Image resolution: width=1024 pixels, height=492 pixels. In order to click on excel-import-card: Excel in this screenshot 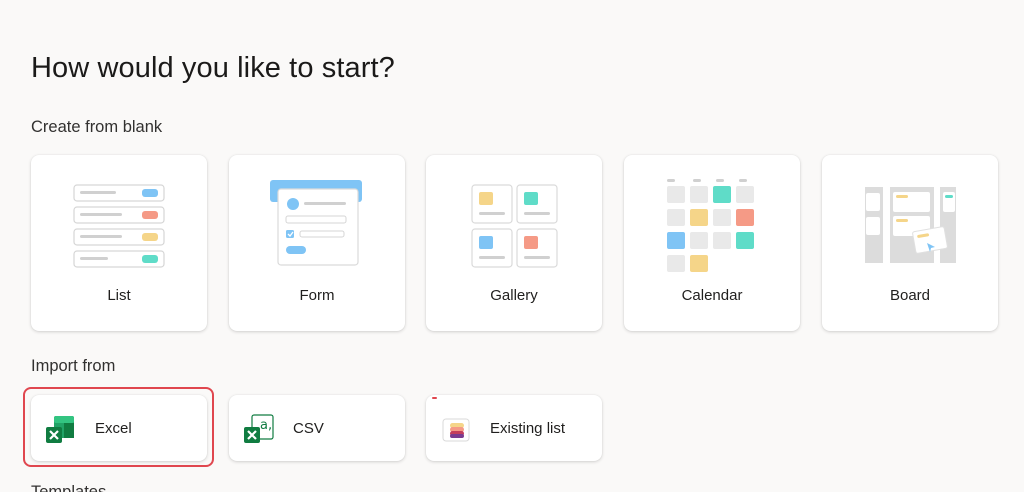, I will do `click(119, 428)`.